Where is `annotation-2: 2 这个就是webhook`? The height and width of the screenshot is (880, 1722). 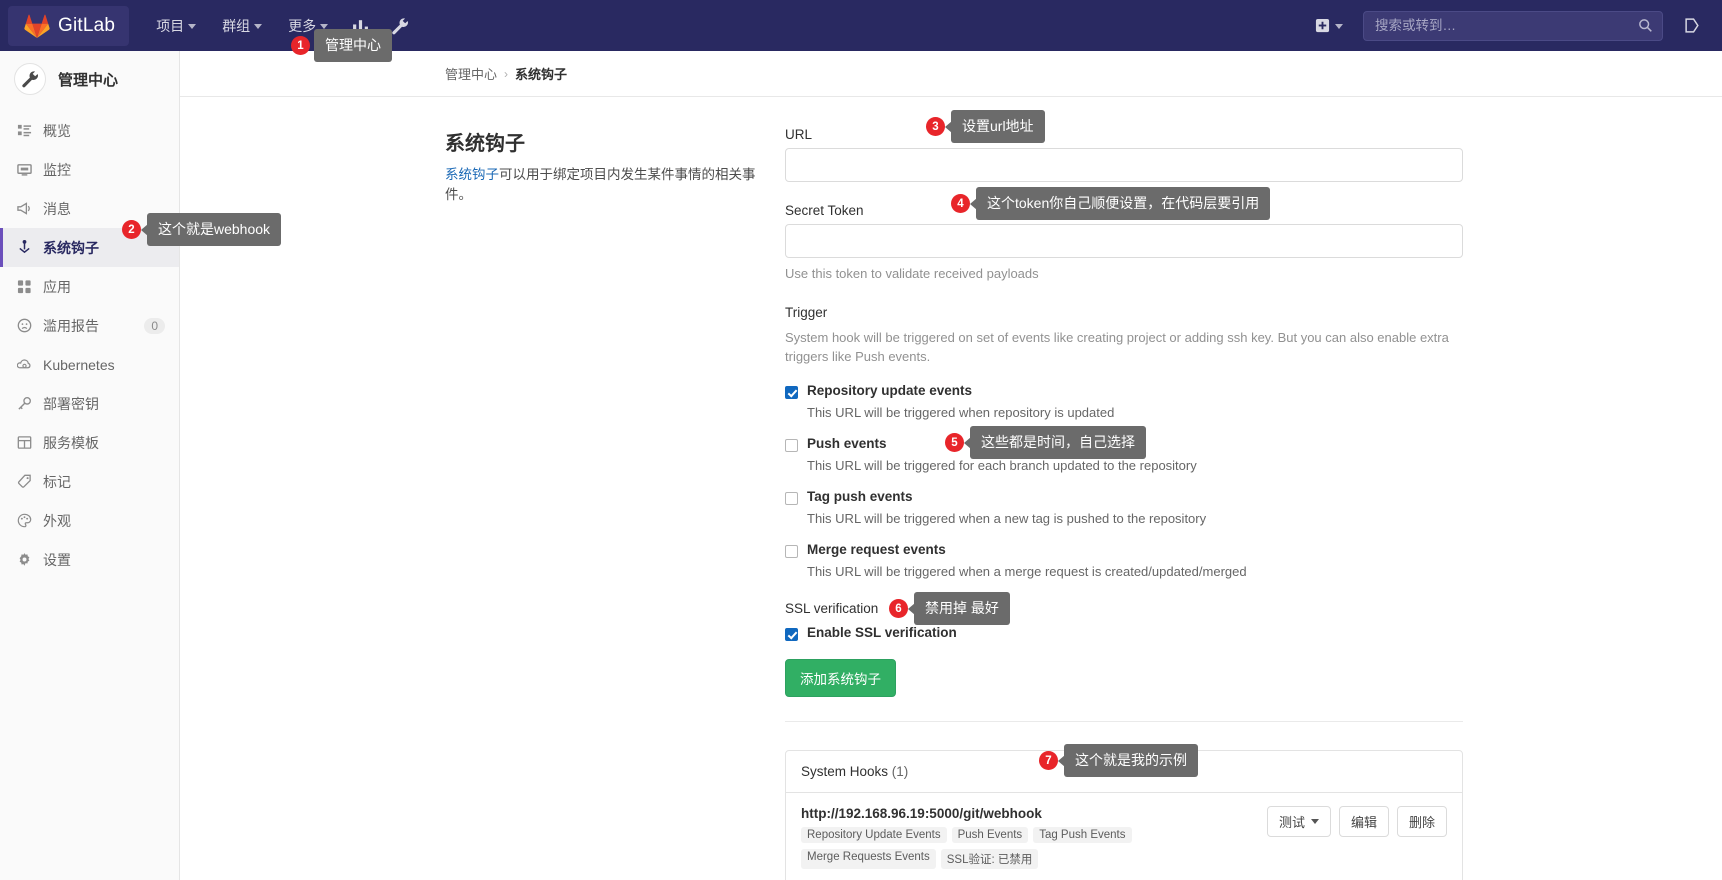 annotation-2: 2 这个就是webhook is located at coordinates (202, 229).